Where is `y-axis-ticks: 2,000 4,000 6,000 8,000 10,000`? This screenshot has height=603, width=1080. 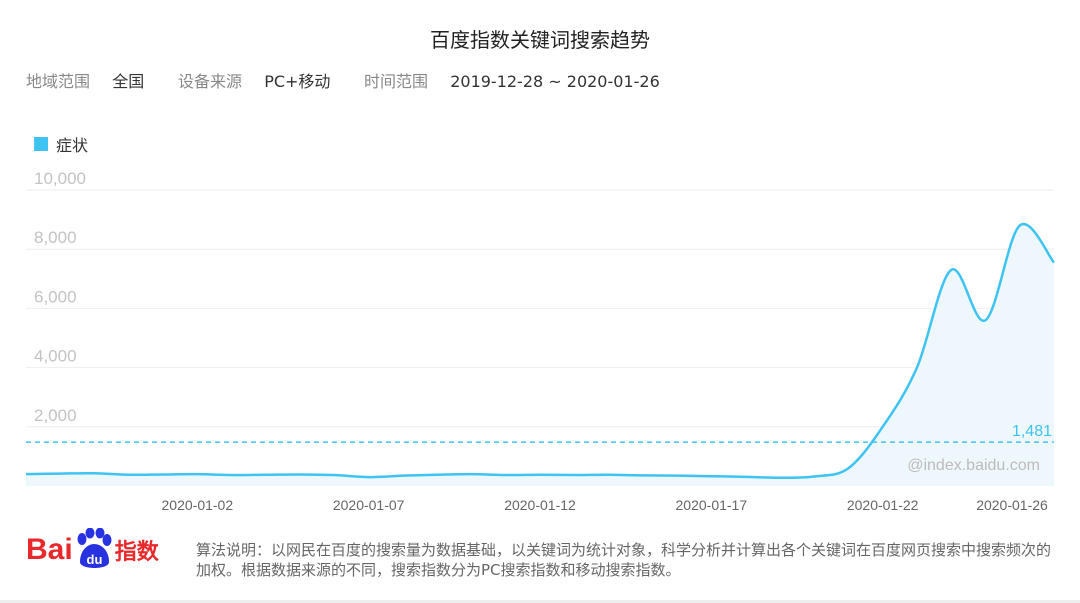
y-axis-ticks: 2,000 4,000 6,000 8,000 10,000 is located at coordinates (60, 297).